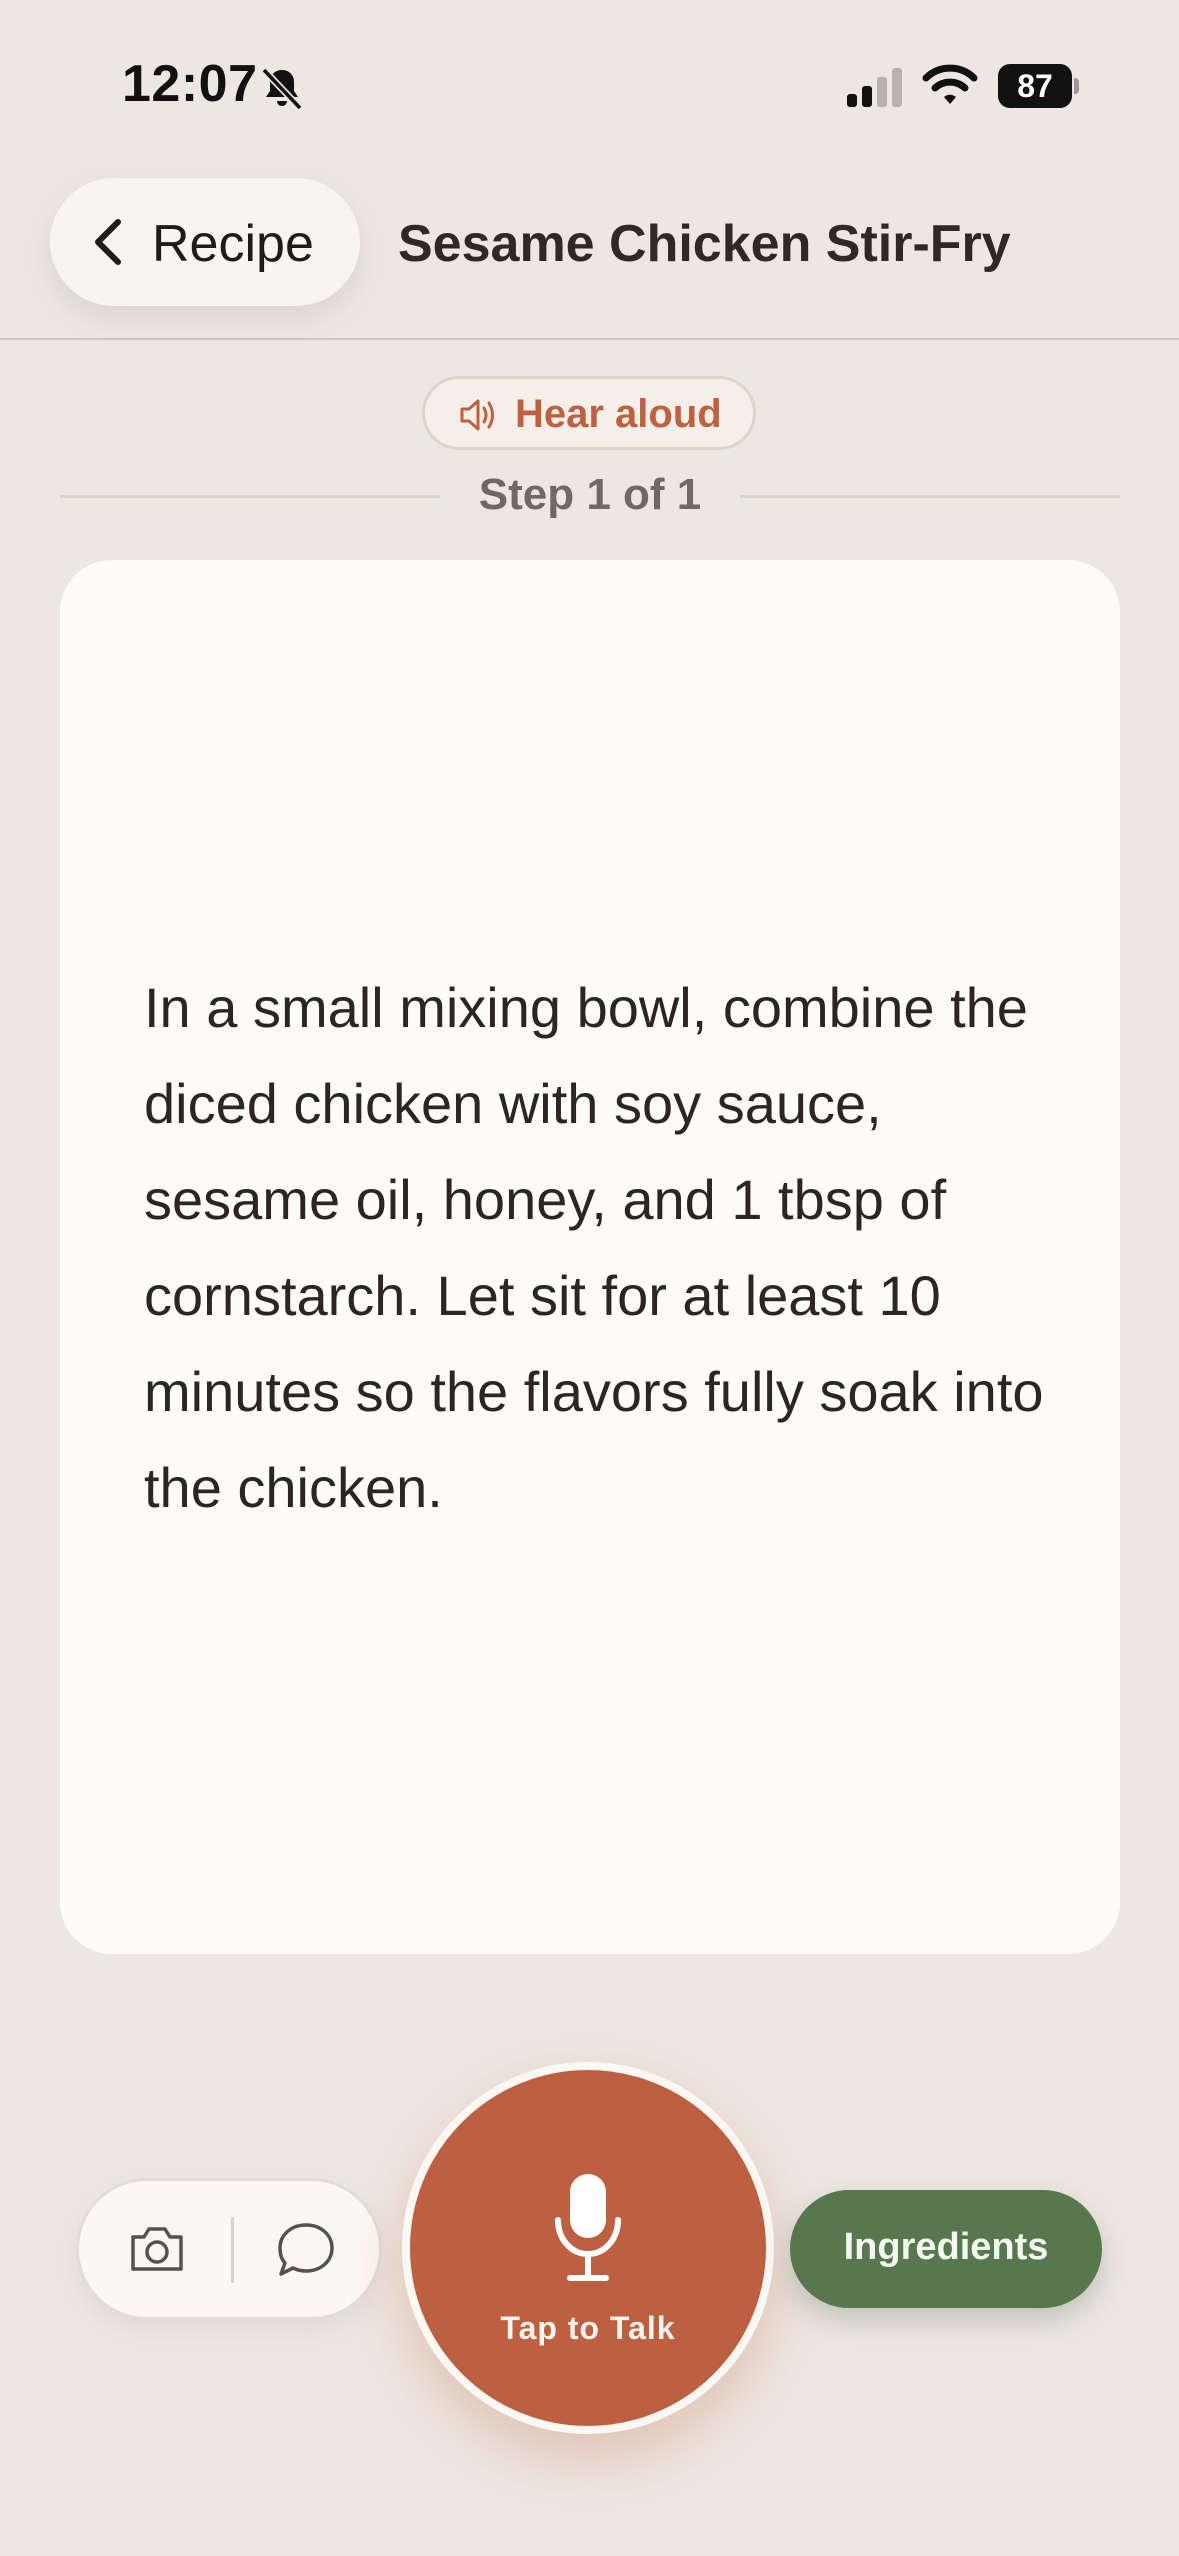 The width and height of the screenshot is (1179, 2556). I want to click on camera-icon, so click(157, 2249).